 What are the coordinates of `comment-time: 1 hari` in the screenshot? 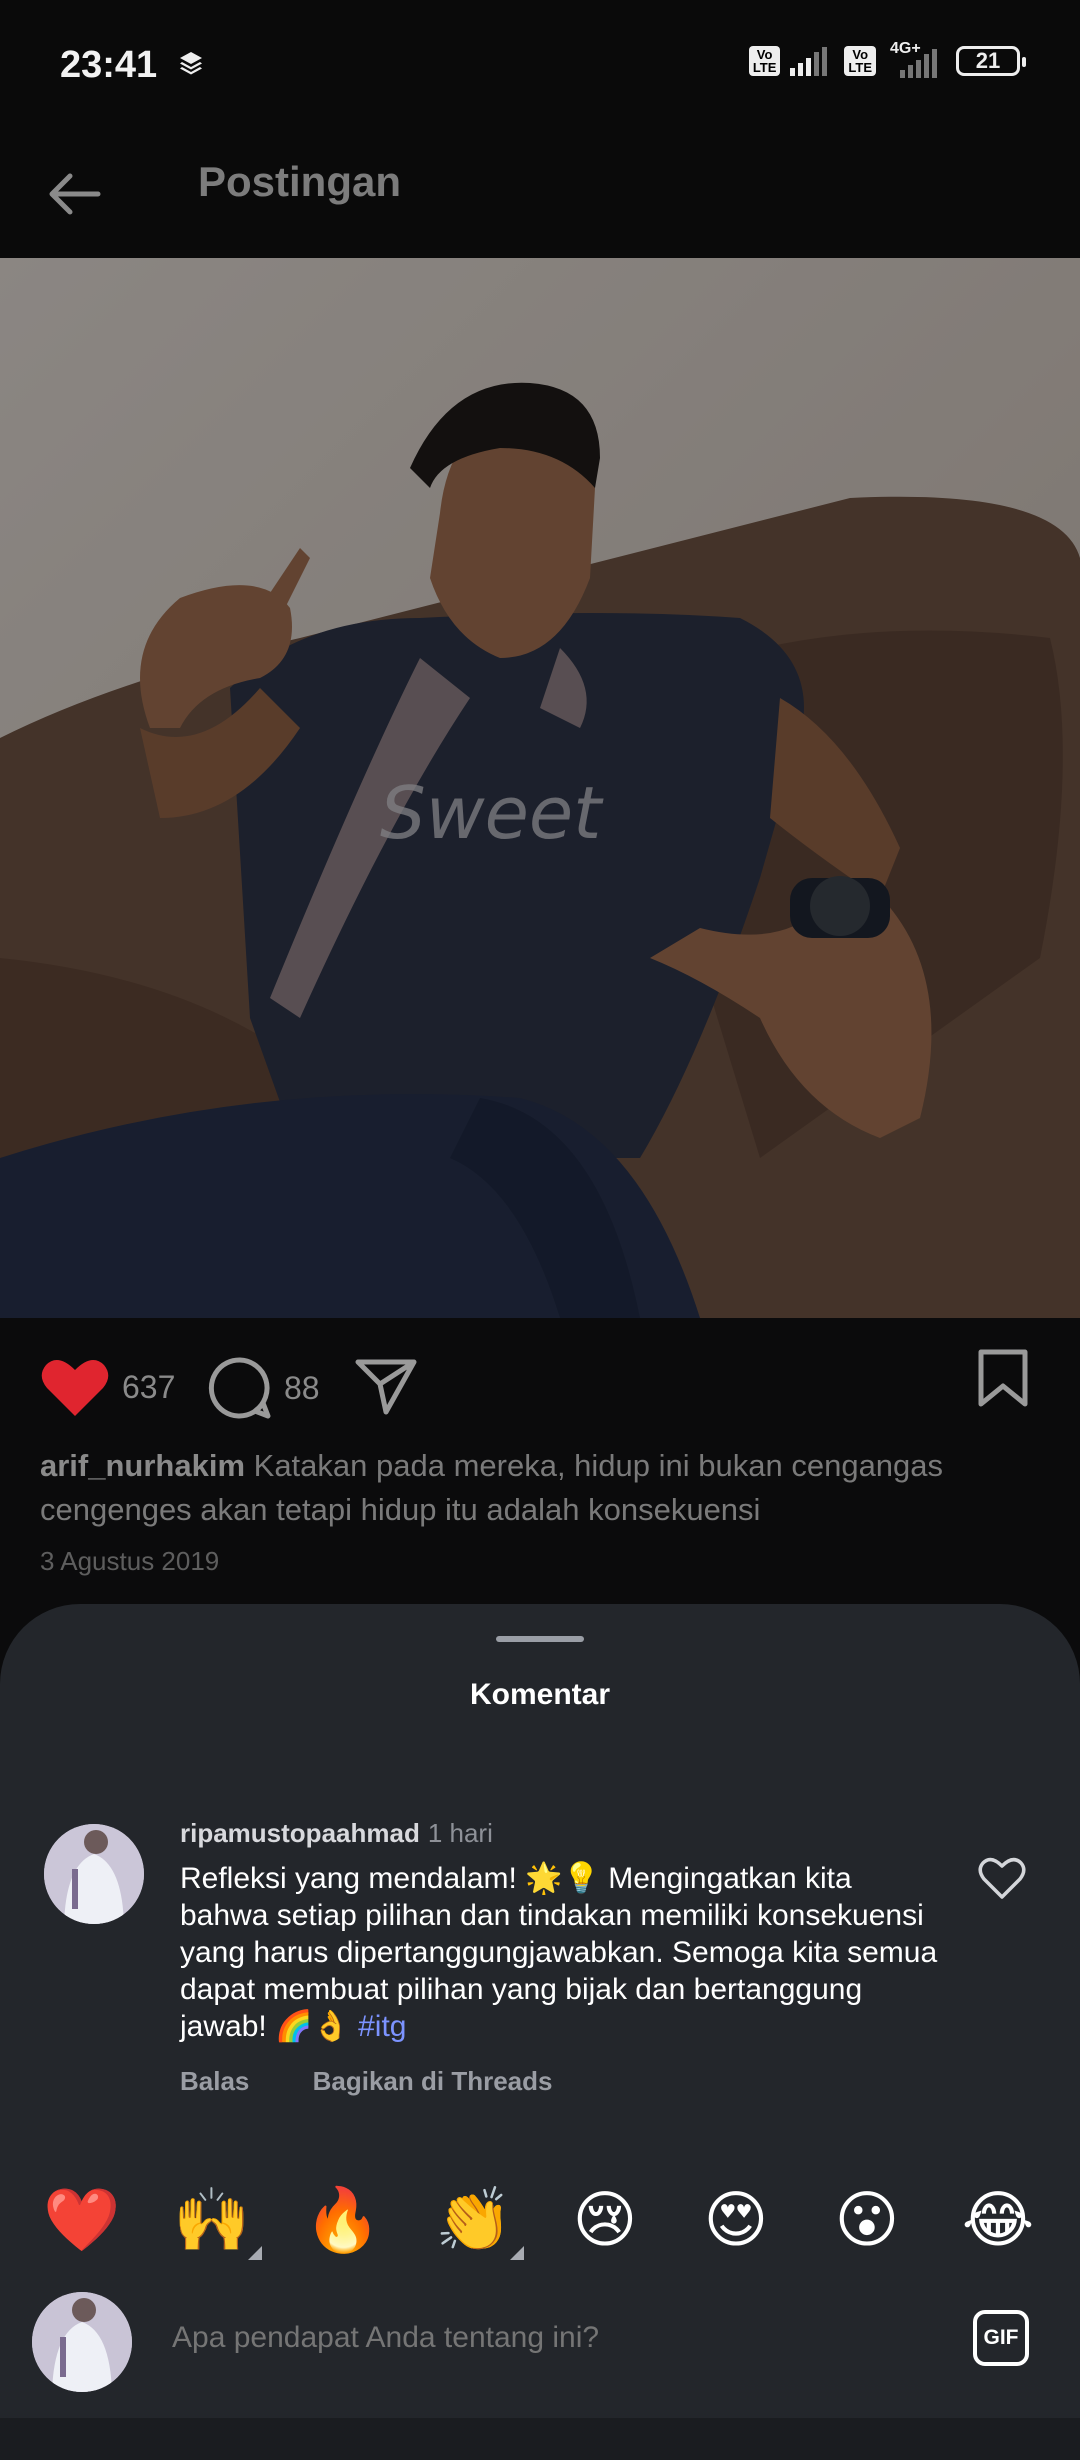 It's located at (460, 1833).